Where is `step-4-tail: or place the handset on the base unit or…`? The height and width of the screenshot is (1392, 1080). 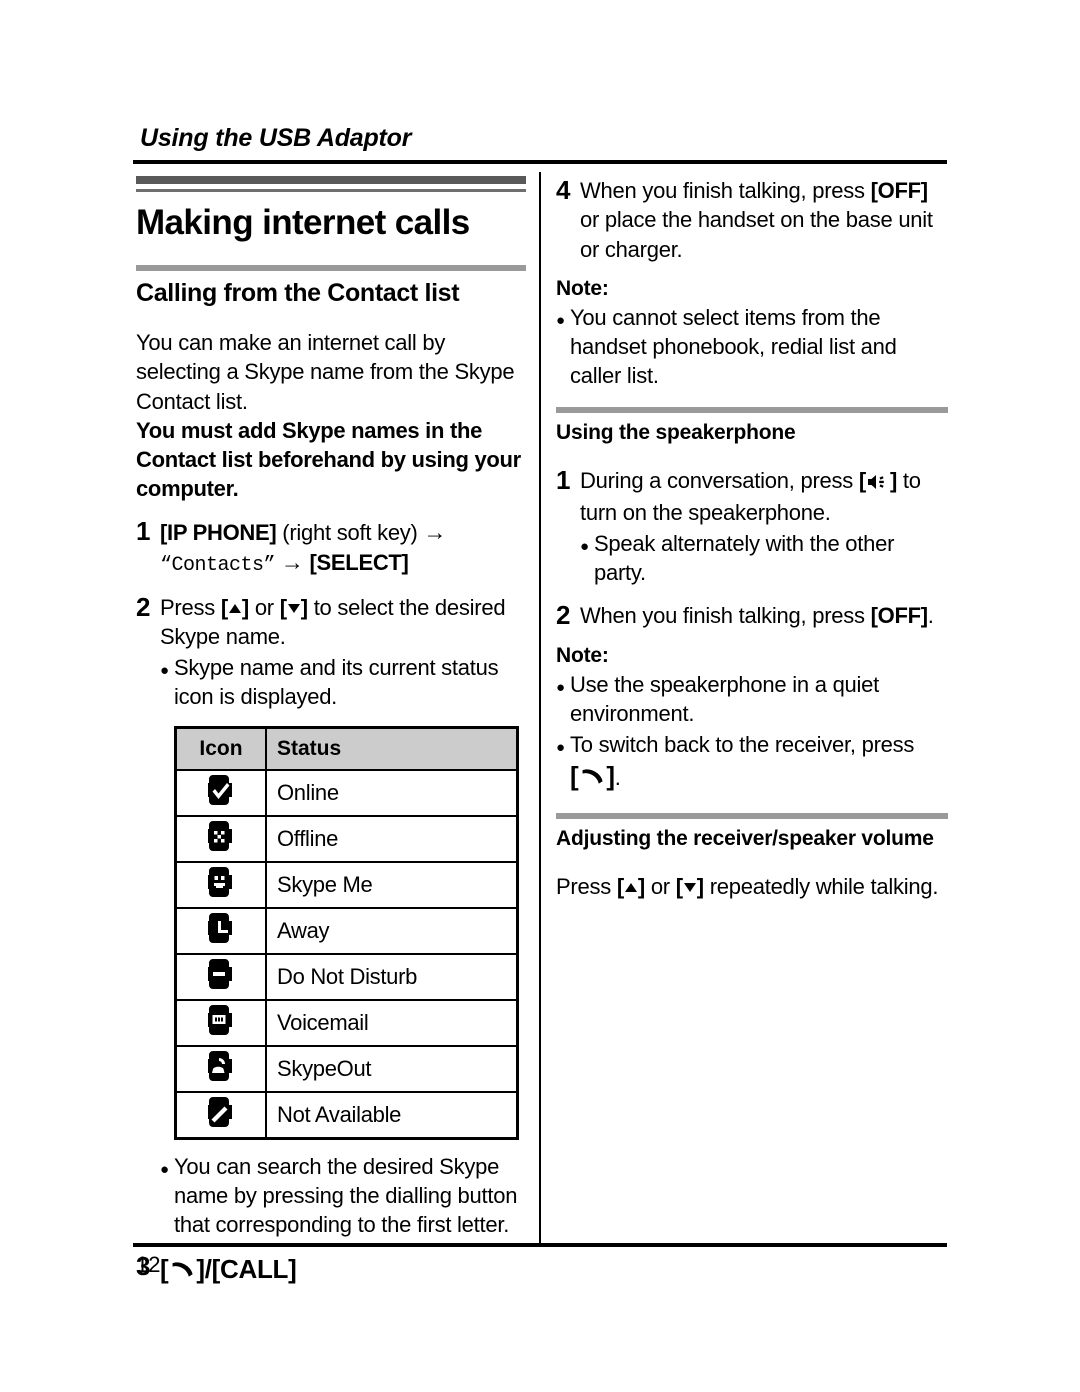
step-4-tail: or place the handset on the base unit or… is located at coordinates (756, 234).